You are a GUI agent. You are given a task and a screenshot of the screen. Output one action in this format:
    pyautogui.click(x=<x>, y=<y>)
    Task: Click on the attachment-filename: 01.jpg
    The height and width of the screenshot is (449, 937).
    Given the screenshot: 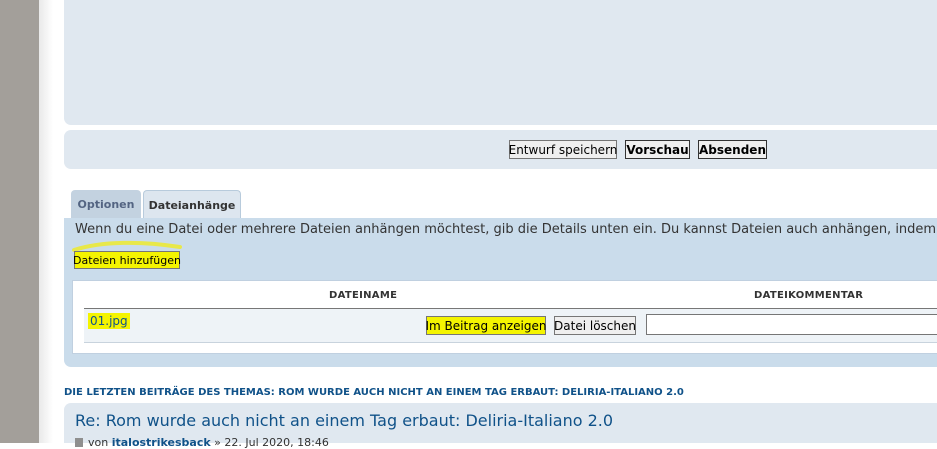 What is the action you would take?
    pyautogui.click(x=109, y=321)
    